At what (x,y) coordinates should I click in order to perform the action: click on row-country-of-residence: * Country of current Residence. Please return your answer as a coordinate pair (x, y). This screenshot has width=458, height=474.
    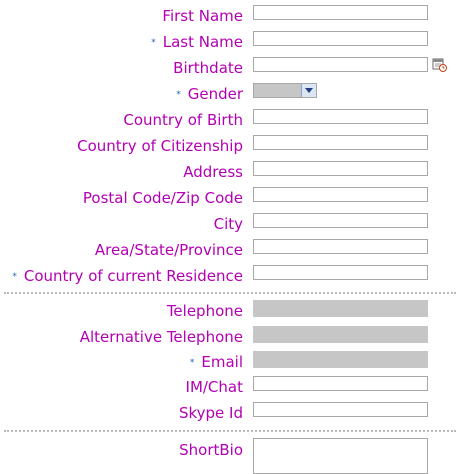
    Looking at the image, I should click on (229, 276).